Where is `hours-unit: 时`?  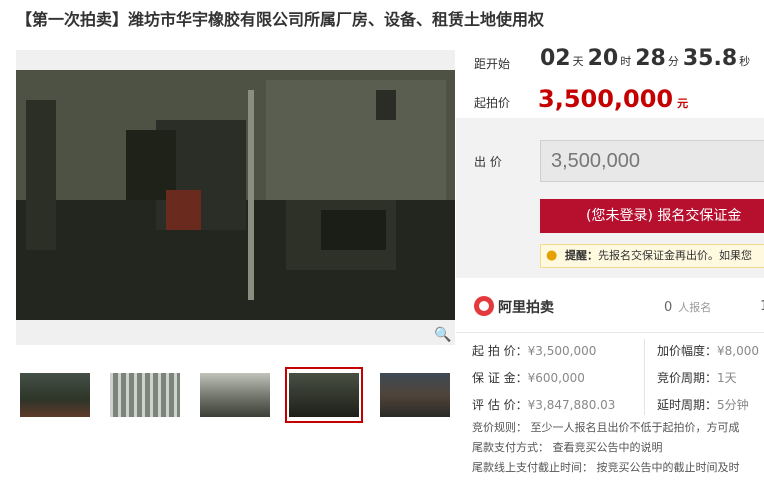
hours-unit: 时 is located at coordinates (626, 61).